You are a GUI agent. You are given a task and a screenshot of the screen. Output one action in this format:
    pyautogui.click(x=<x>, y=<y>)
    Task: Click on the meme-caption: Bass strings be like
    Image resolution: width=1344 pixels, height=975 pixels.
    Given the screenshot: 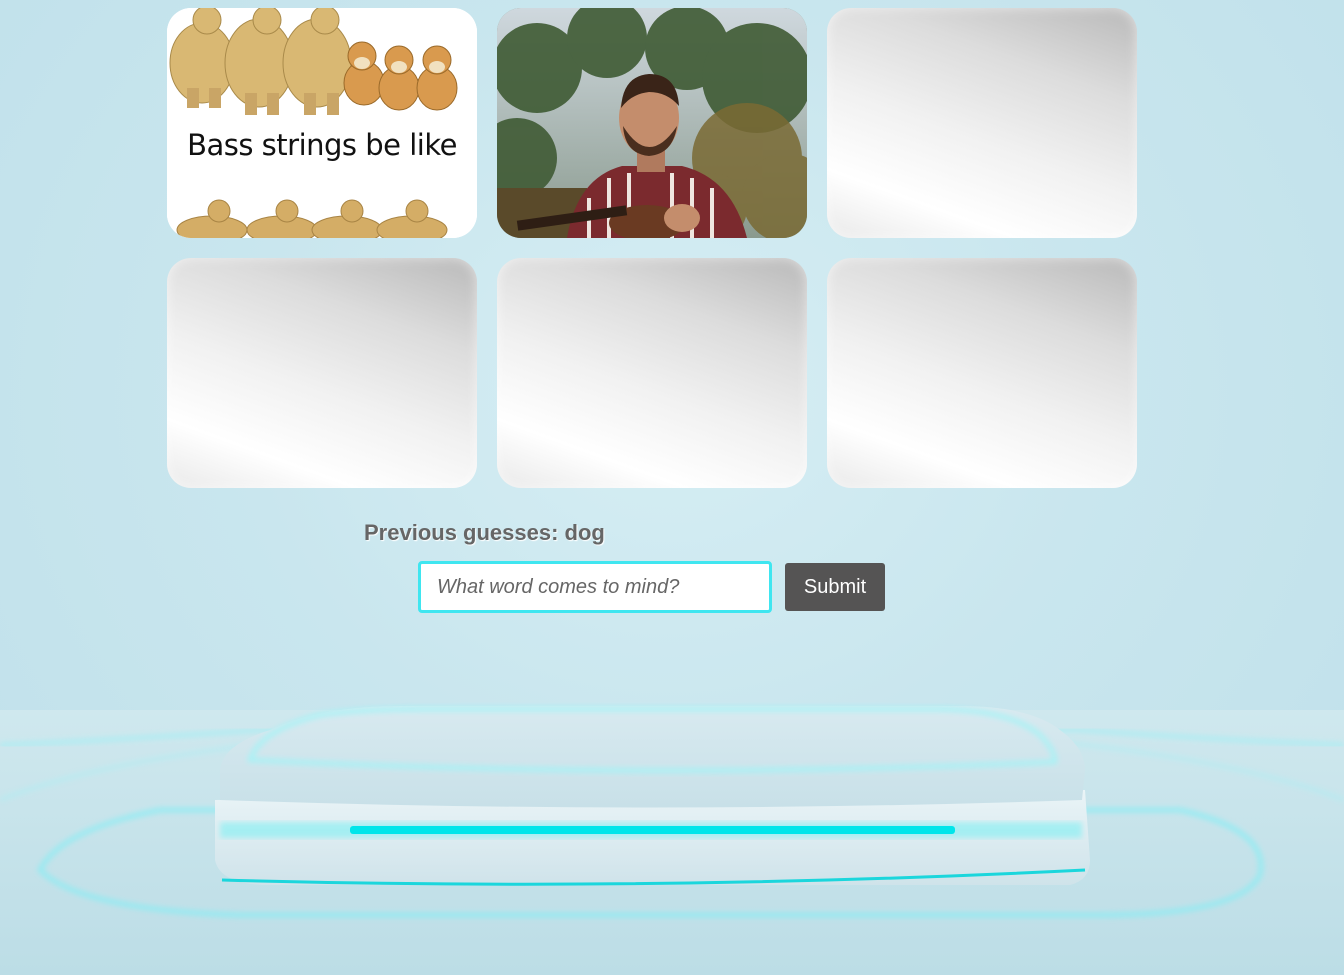 What is the action you would take?
    pyautogui.click(x=322, y=145)
    